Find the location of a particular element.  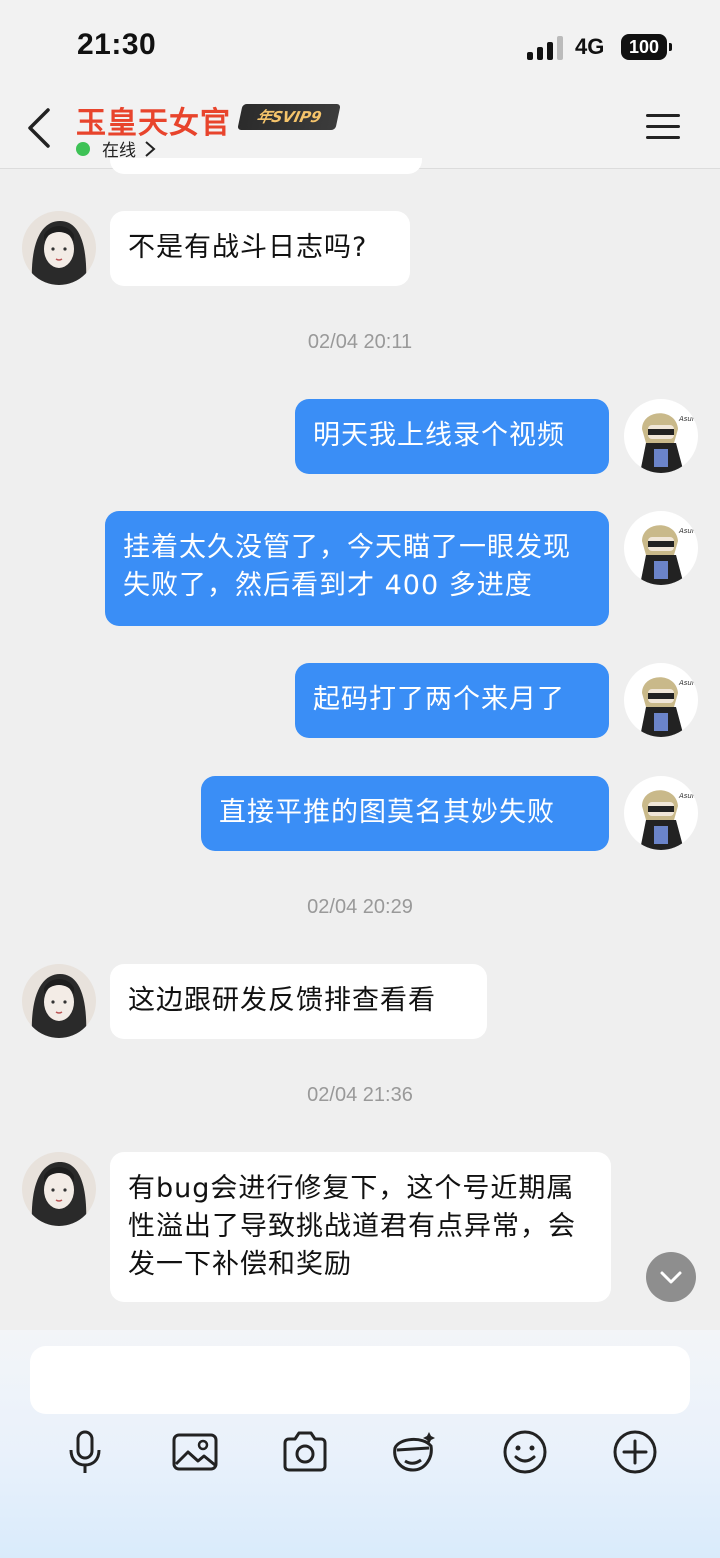

message-bubble-outgoing: 明天我上线录个视频 is located at coordinates (452, 436).